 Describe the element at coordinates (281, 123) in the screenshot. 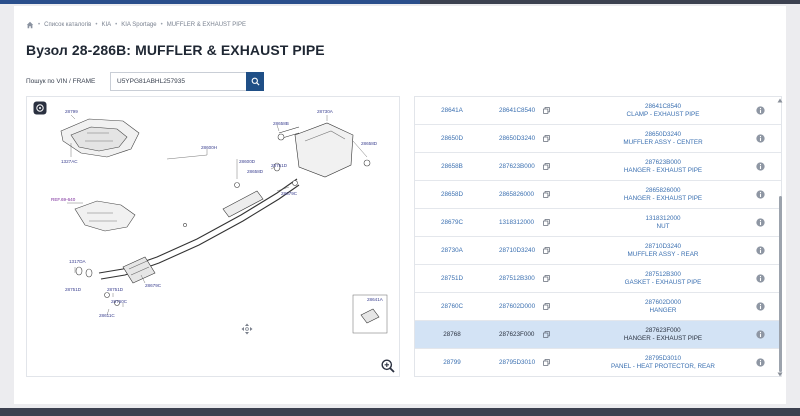

I see `diagram-label-28658B: 28658B` at that location.